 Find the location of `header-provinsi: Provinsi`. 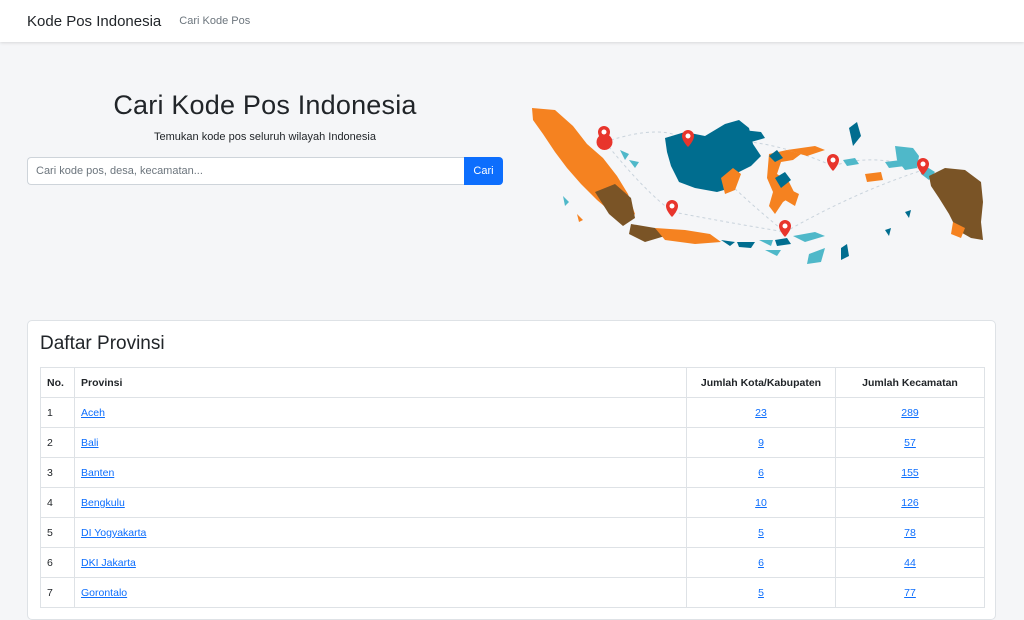

header-provinsi: Provinsi is located at coordinates (380, 382).